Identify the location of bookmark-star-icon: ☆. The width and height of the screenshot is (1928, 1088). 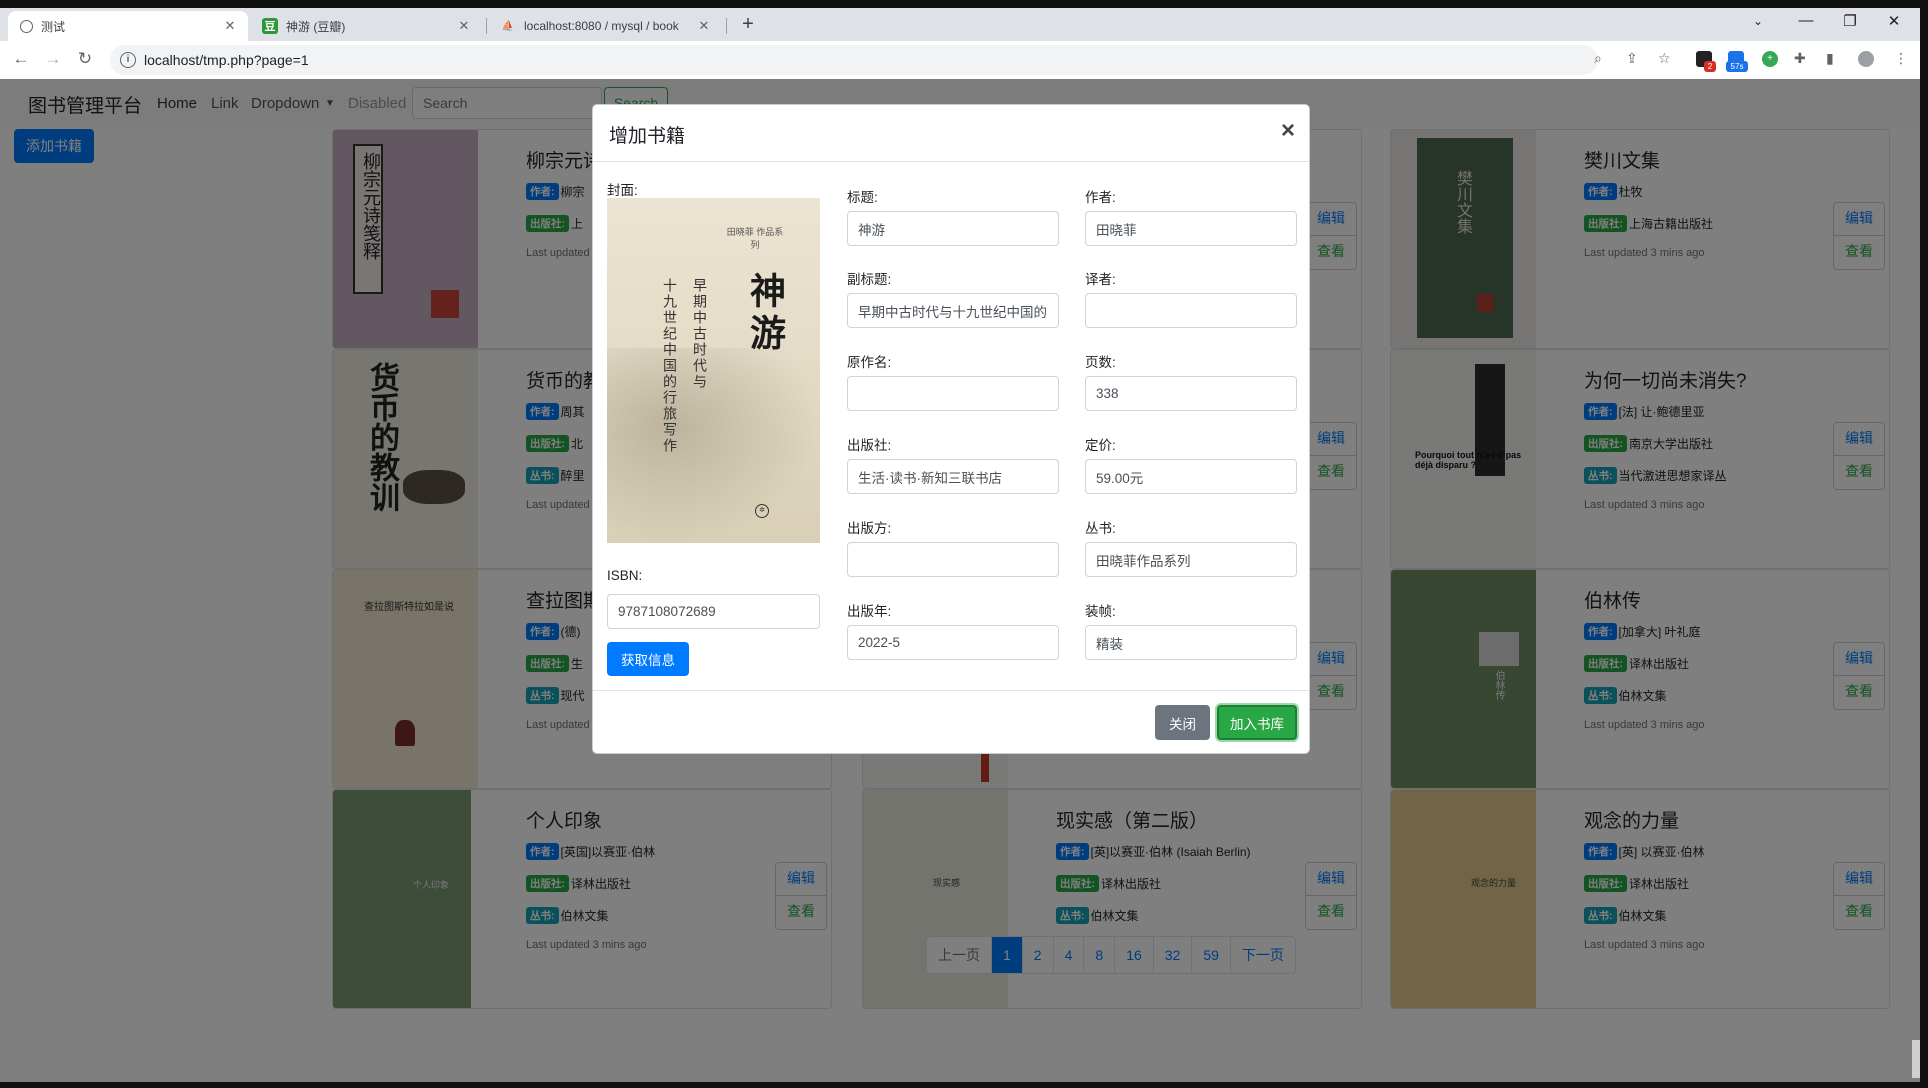
(1664, 58).